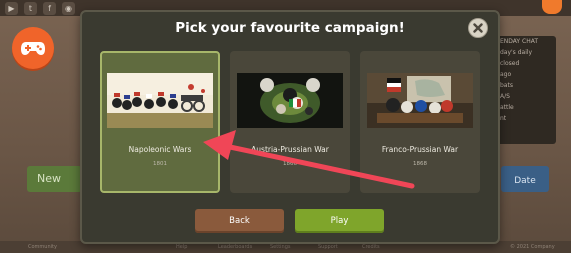  What do you see at coordinates (510, 63) in the screenshot?
I see `news-line: closed` at bounding box center [510, 63].